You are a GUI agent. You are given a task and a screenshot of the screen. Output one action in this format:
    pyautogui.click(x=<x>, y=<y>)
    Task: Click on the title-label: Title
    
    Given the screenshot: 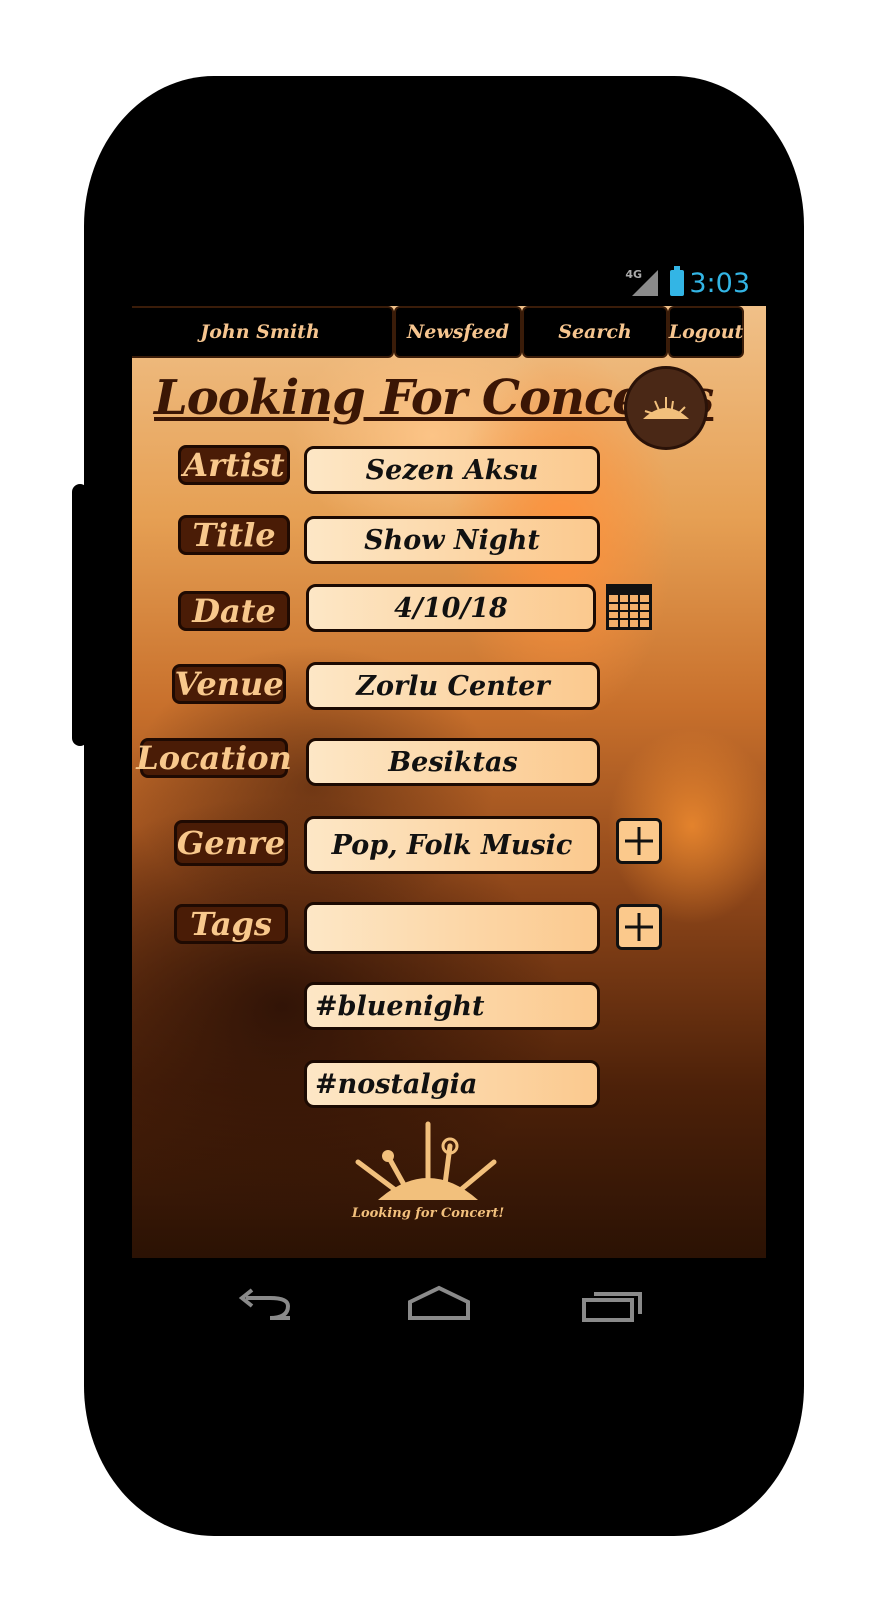 What is the action you would take?
    pyautogui.click(x=234, y=535)
    